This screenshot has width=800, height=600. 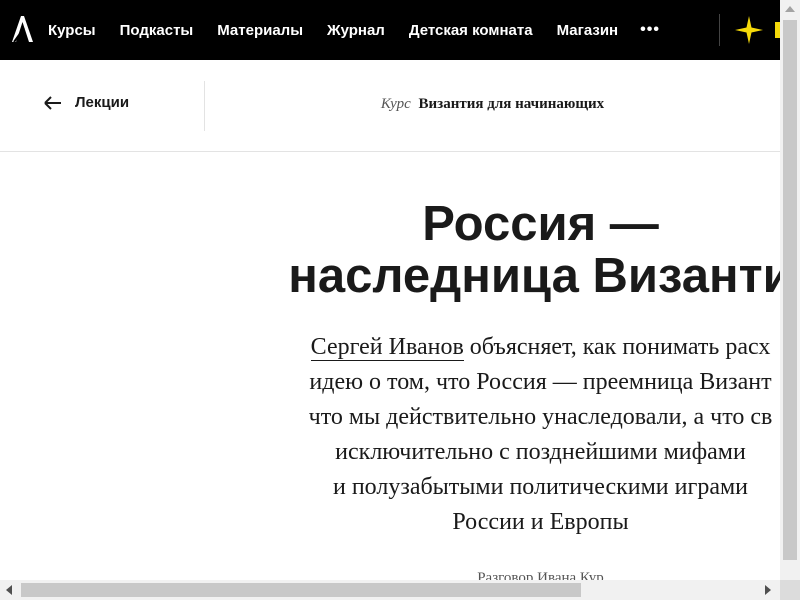 I want to click on nav-divider, so click(x=719, y=30).